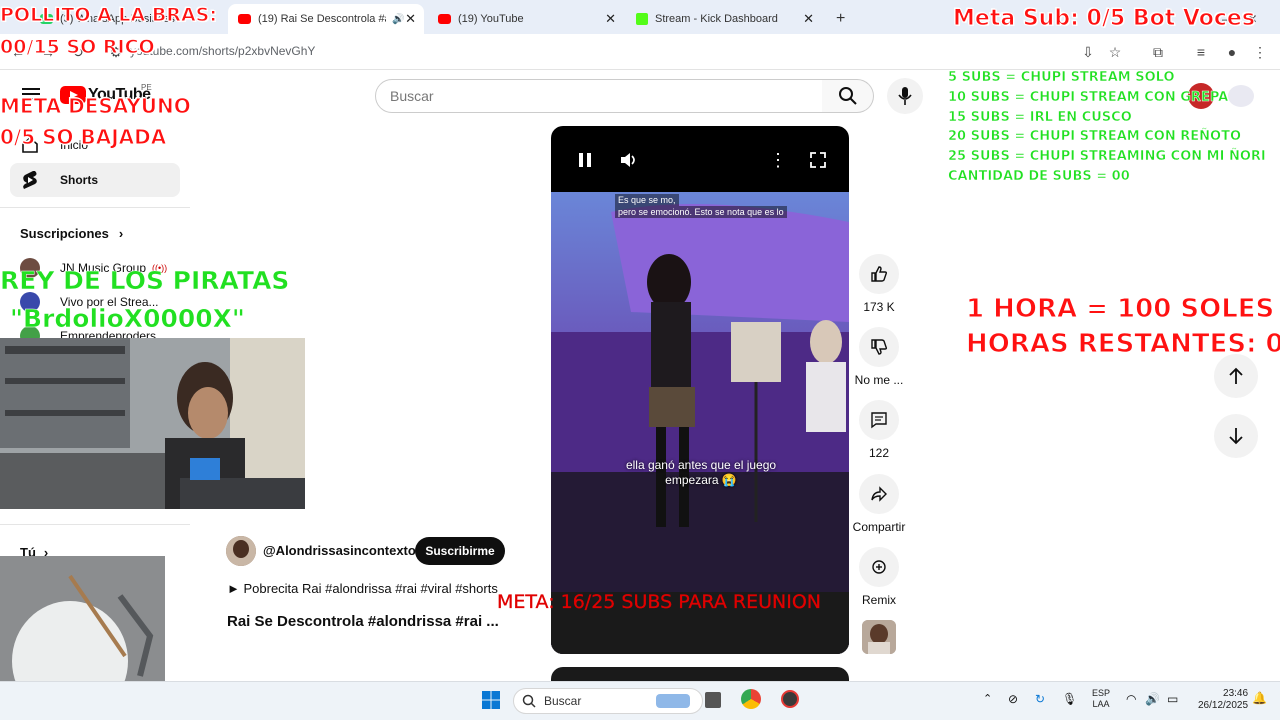 The height and width of the screenshot is (720, 1280). What do you see at coordinates (1158, 52) in the screenshot?
I see `extensions-icon: ⧉` at bounding box center [1158, 52].